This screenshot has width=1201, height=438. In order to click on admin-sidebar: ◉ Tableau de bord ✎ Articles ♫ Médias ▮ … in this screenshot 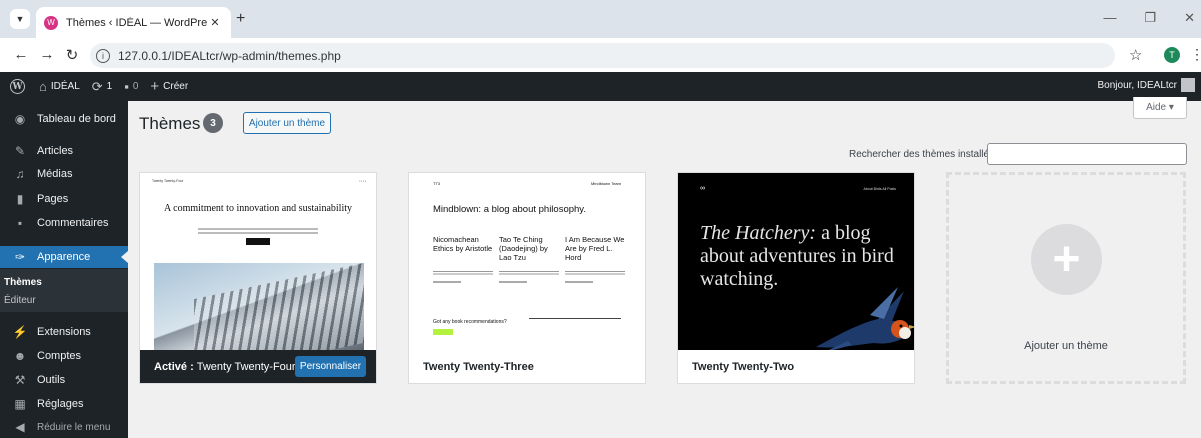, I will do `click(64, 269)`.